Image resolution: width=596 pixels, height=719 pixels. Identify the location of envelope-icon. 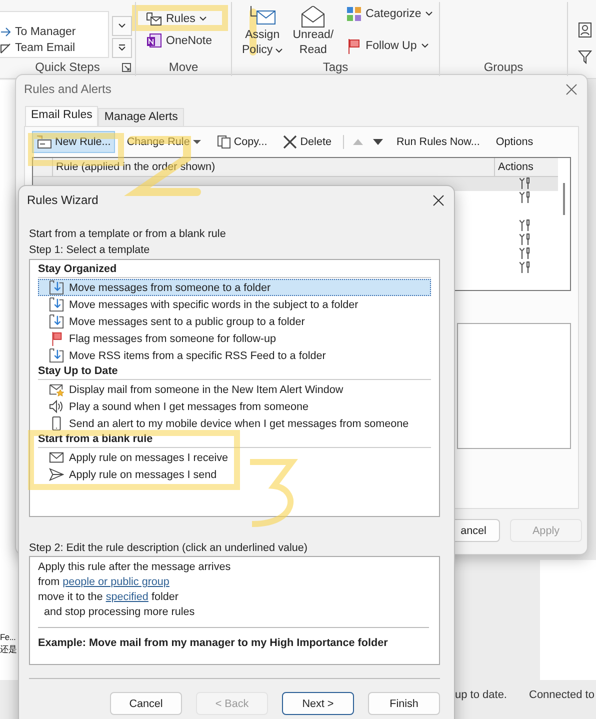
(56, 457).